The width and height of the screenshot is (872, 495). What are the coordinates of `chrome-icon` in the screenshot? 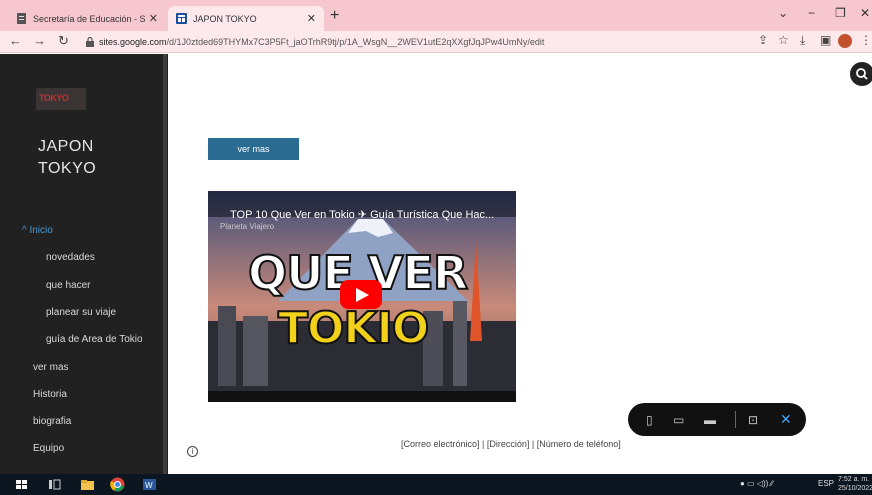 It's located at (117, 484).